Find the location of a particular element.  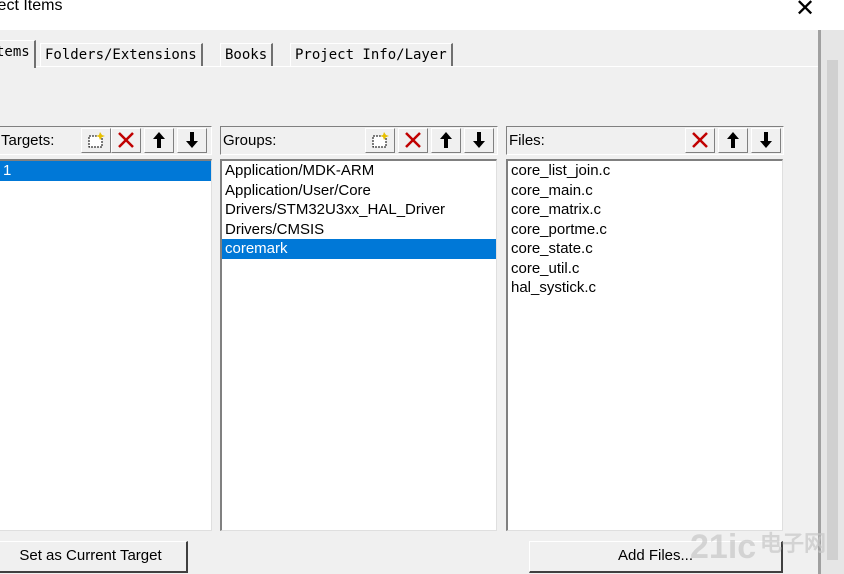

delete-file-button is located at coordinates (700, 140).